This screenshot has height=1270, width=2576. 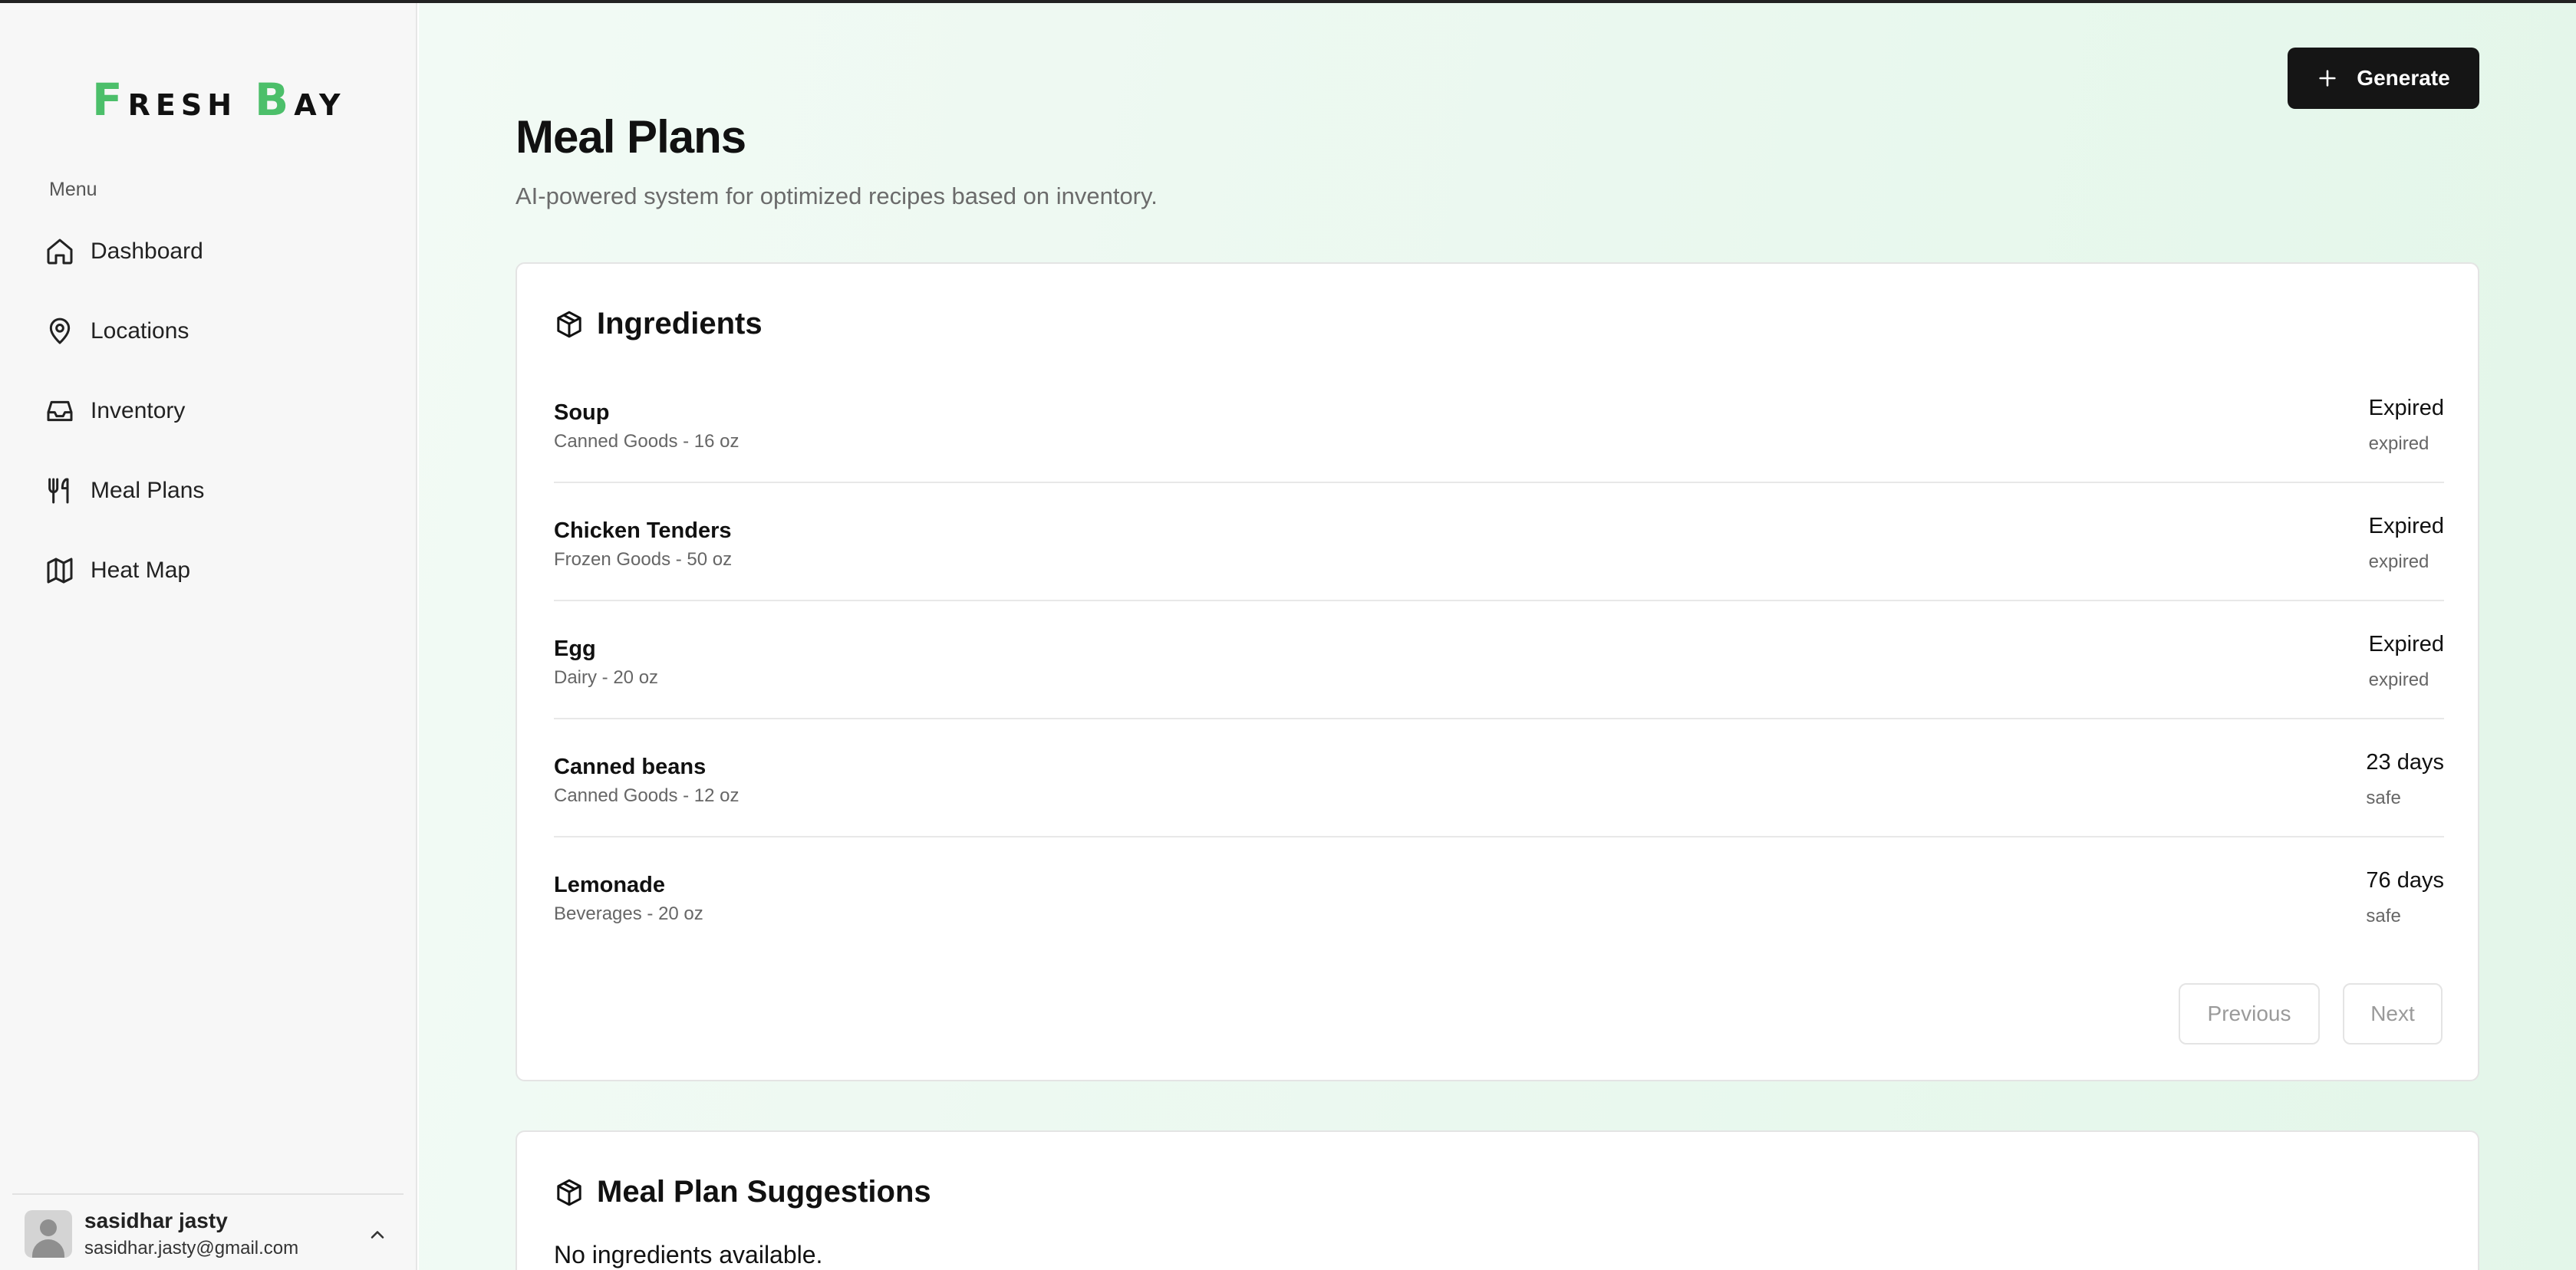 What do you see at coordinates (224, 490) in the screenshot?
I see `sidebar-item-meal-plans: Meal Plans` at bounding box center [224, 490].